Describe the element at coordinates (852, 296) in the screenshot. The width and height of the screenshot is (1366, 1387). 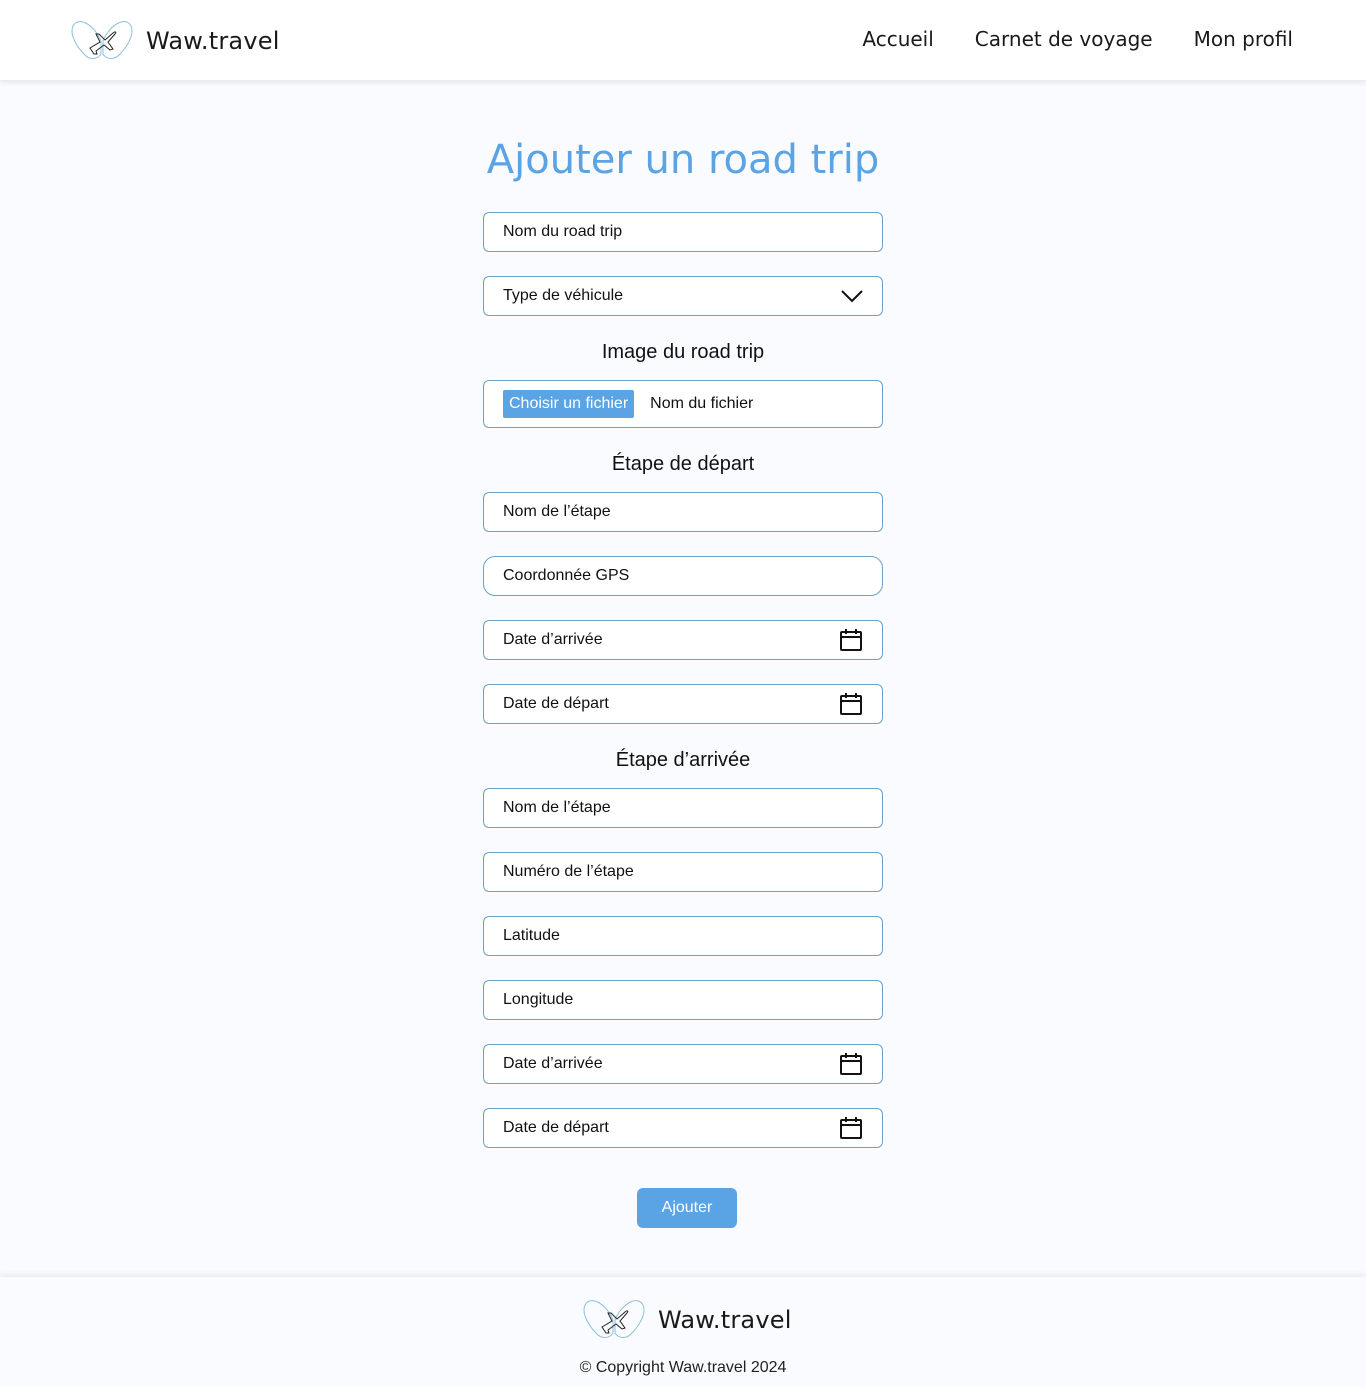
I see `chevron-down-icon` at that location.